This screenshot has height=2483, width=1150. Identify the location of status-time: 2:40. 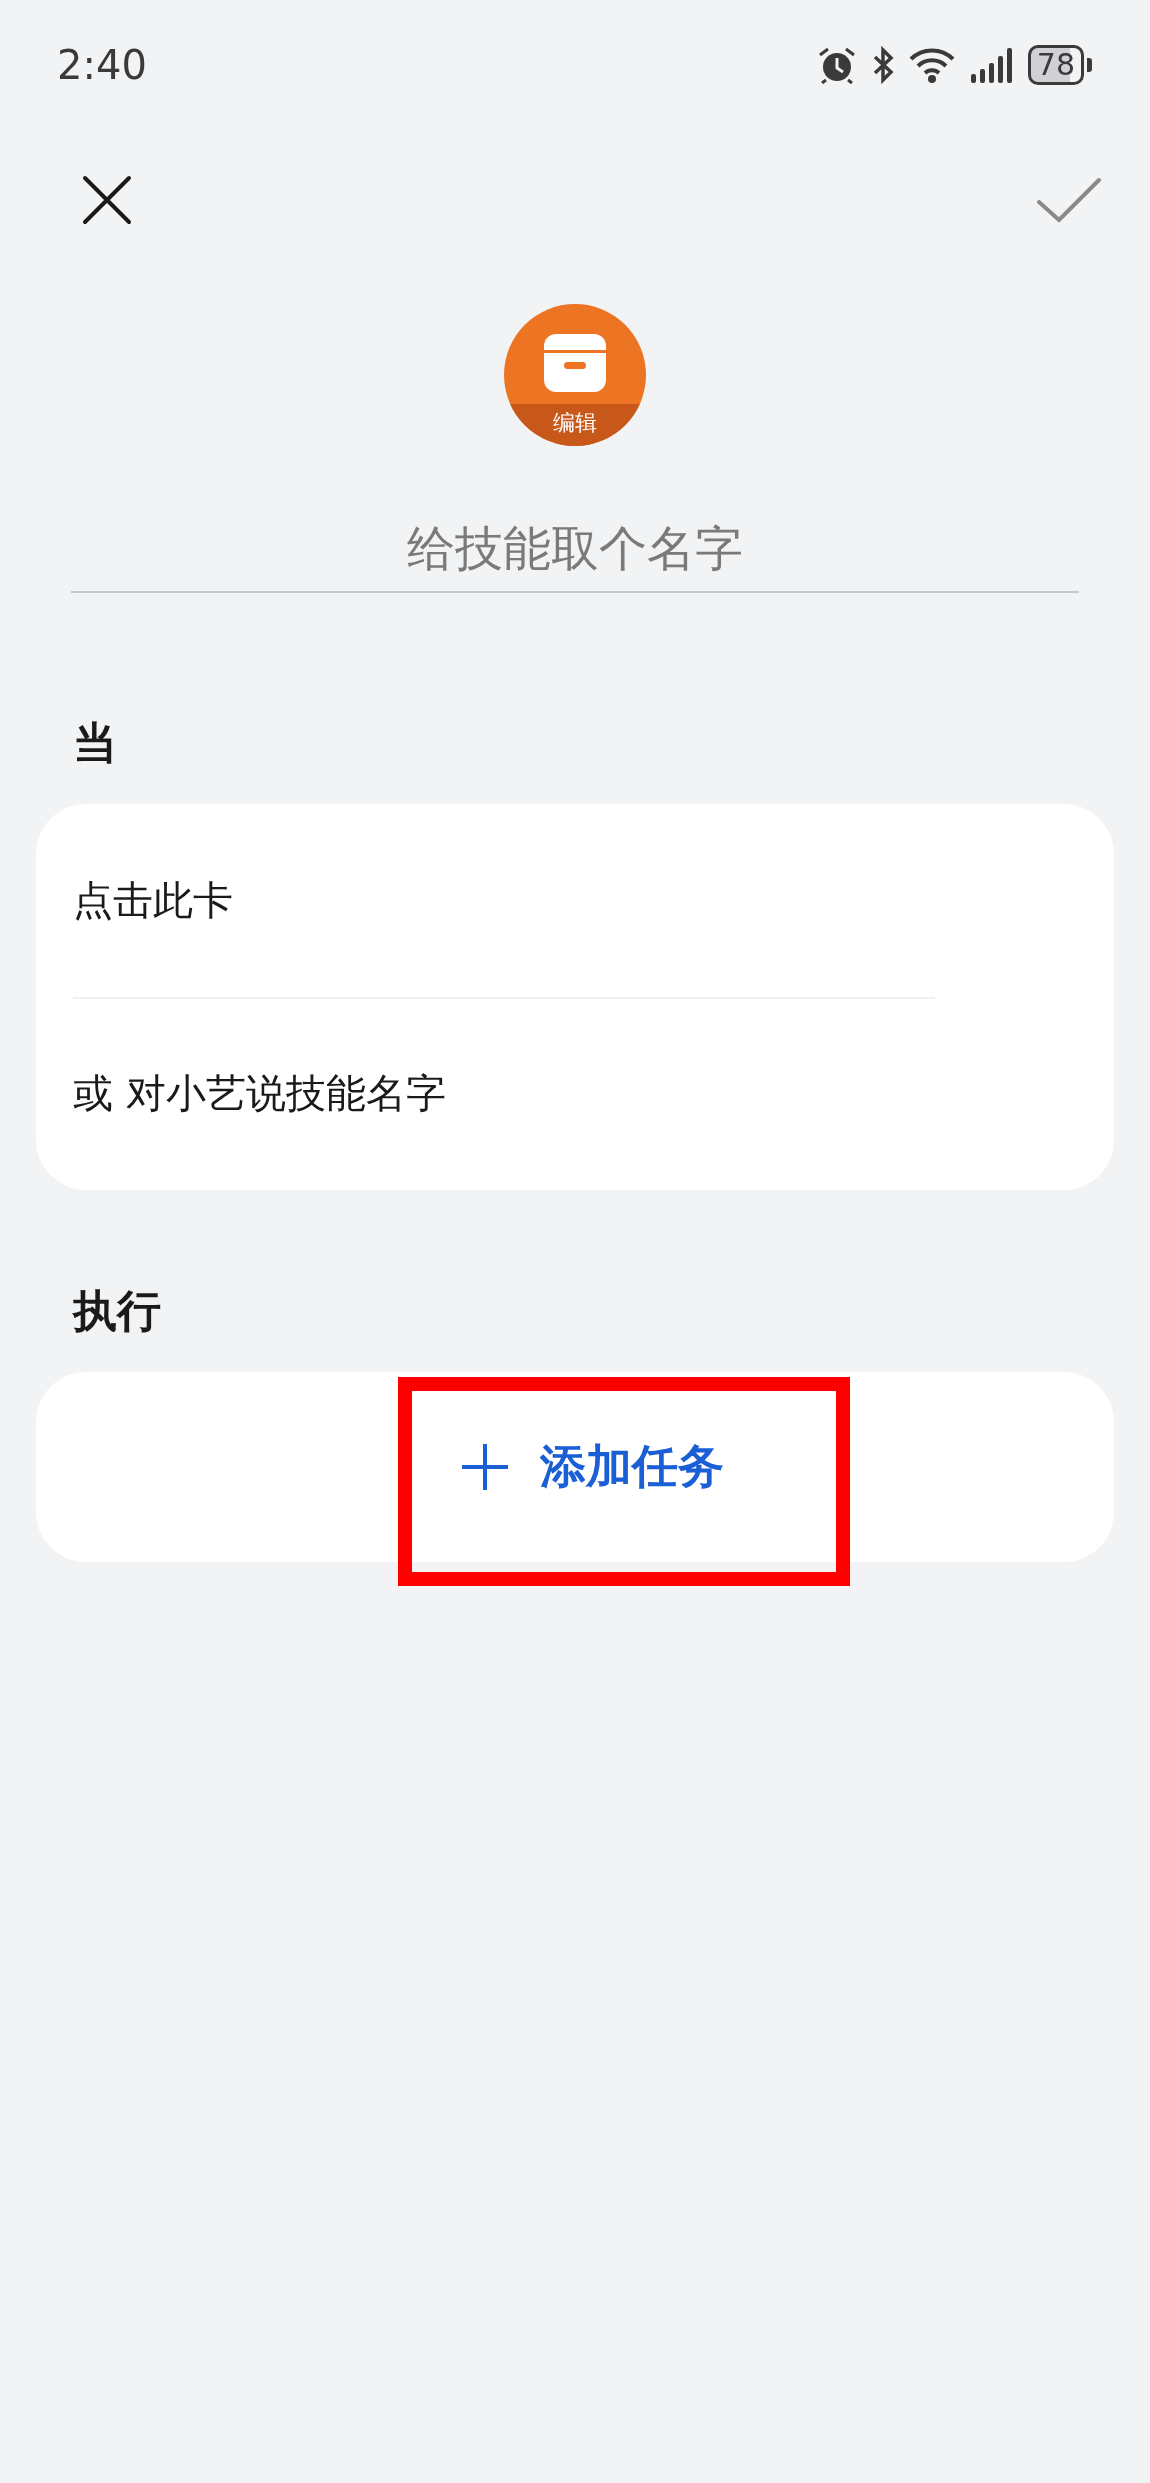
(102, 65).